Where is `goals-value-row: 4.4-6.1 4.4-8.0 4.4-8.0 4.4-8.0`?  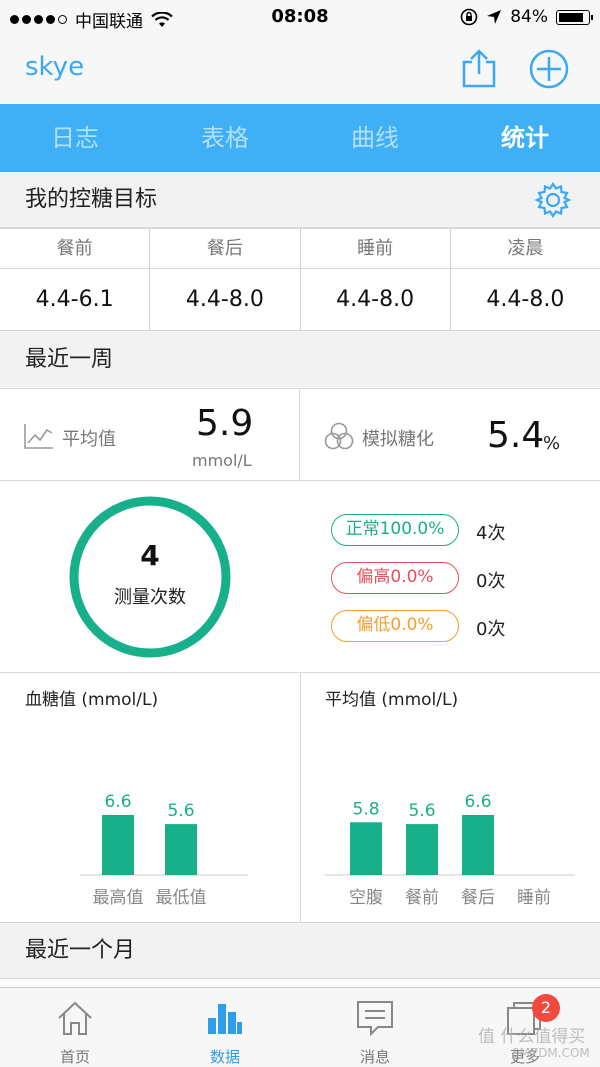 goals-value-row: 4.4-6.1 4.4-8.0 4.4-8.0 4.4-8.0 is located at coordinates (300, 300).